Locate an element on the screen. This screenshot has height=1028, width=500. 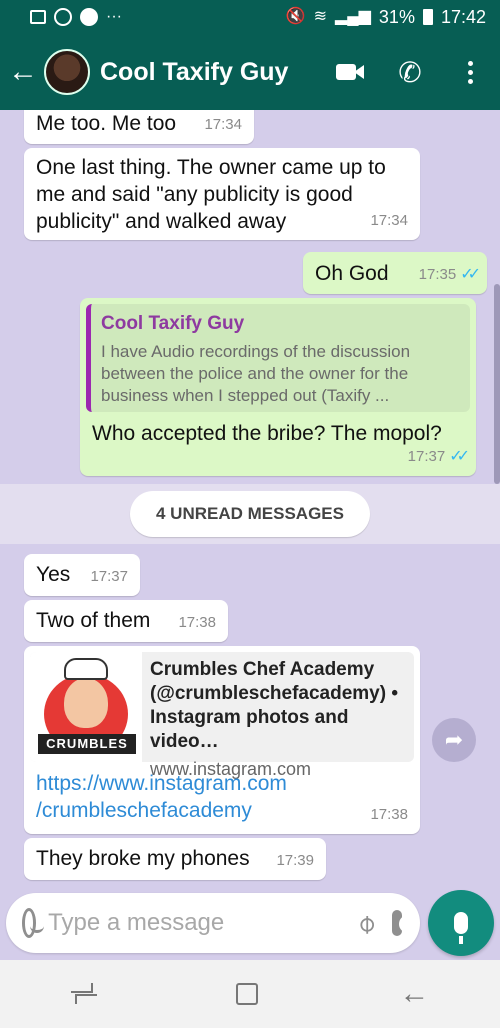
mute-icon: 🔇 is located at coordinates (295, 16).